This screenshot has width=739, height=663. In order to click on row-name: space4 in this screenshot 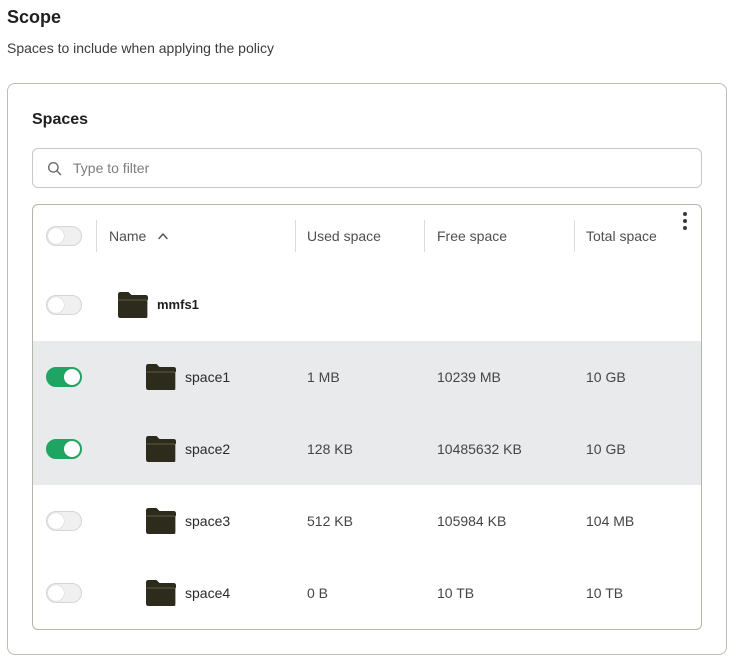, I will do `click(208, 593)`.